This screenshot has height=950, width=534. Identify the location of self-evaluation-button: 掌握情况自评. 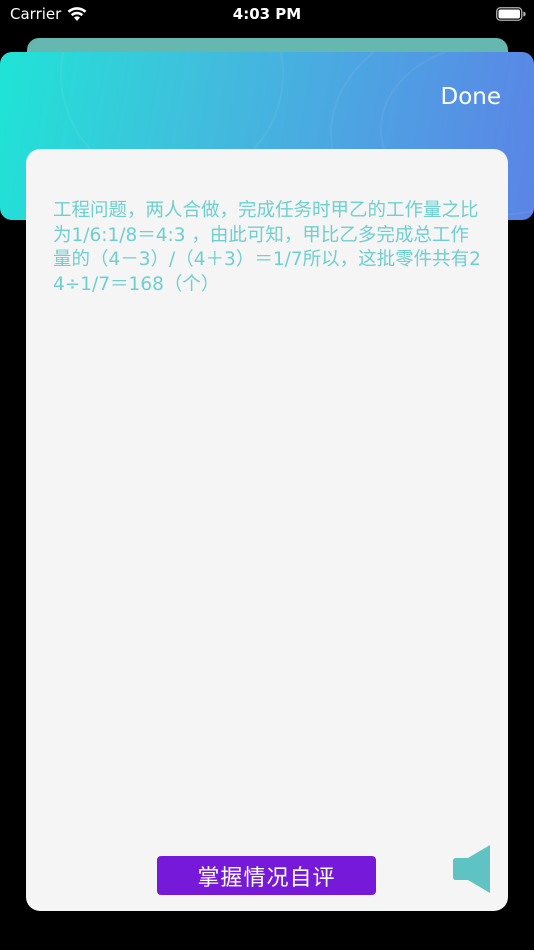
(266, 875).